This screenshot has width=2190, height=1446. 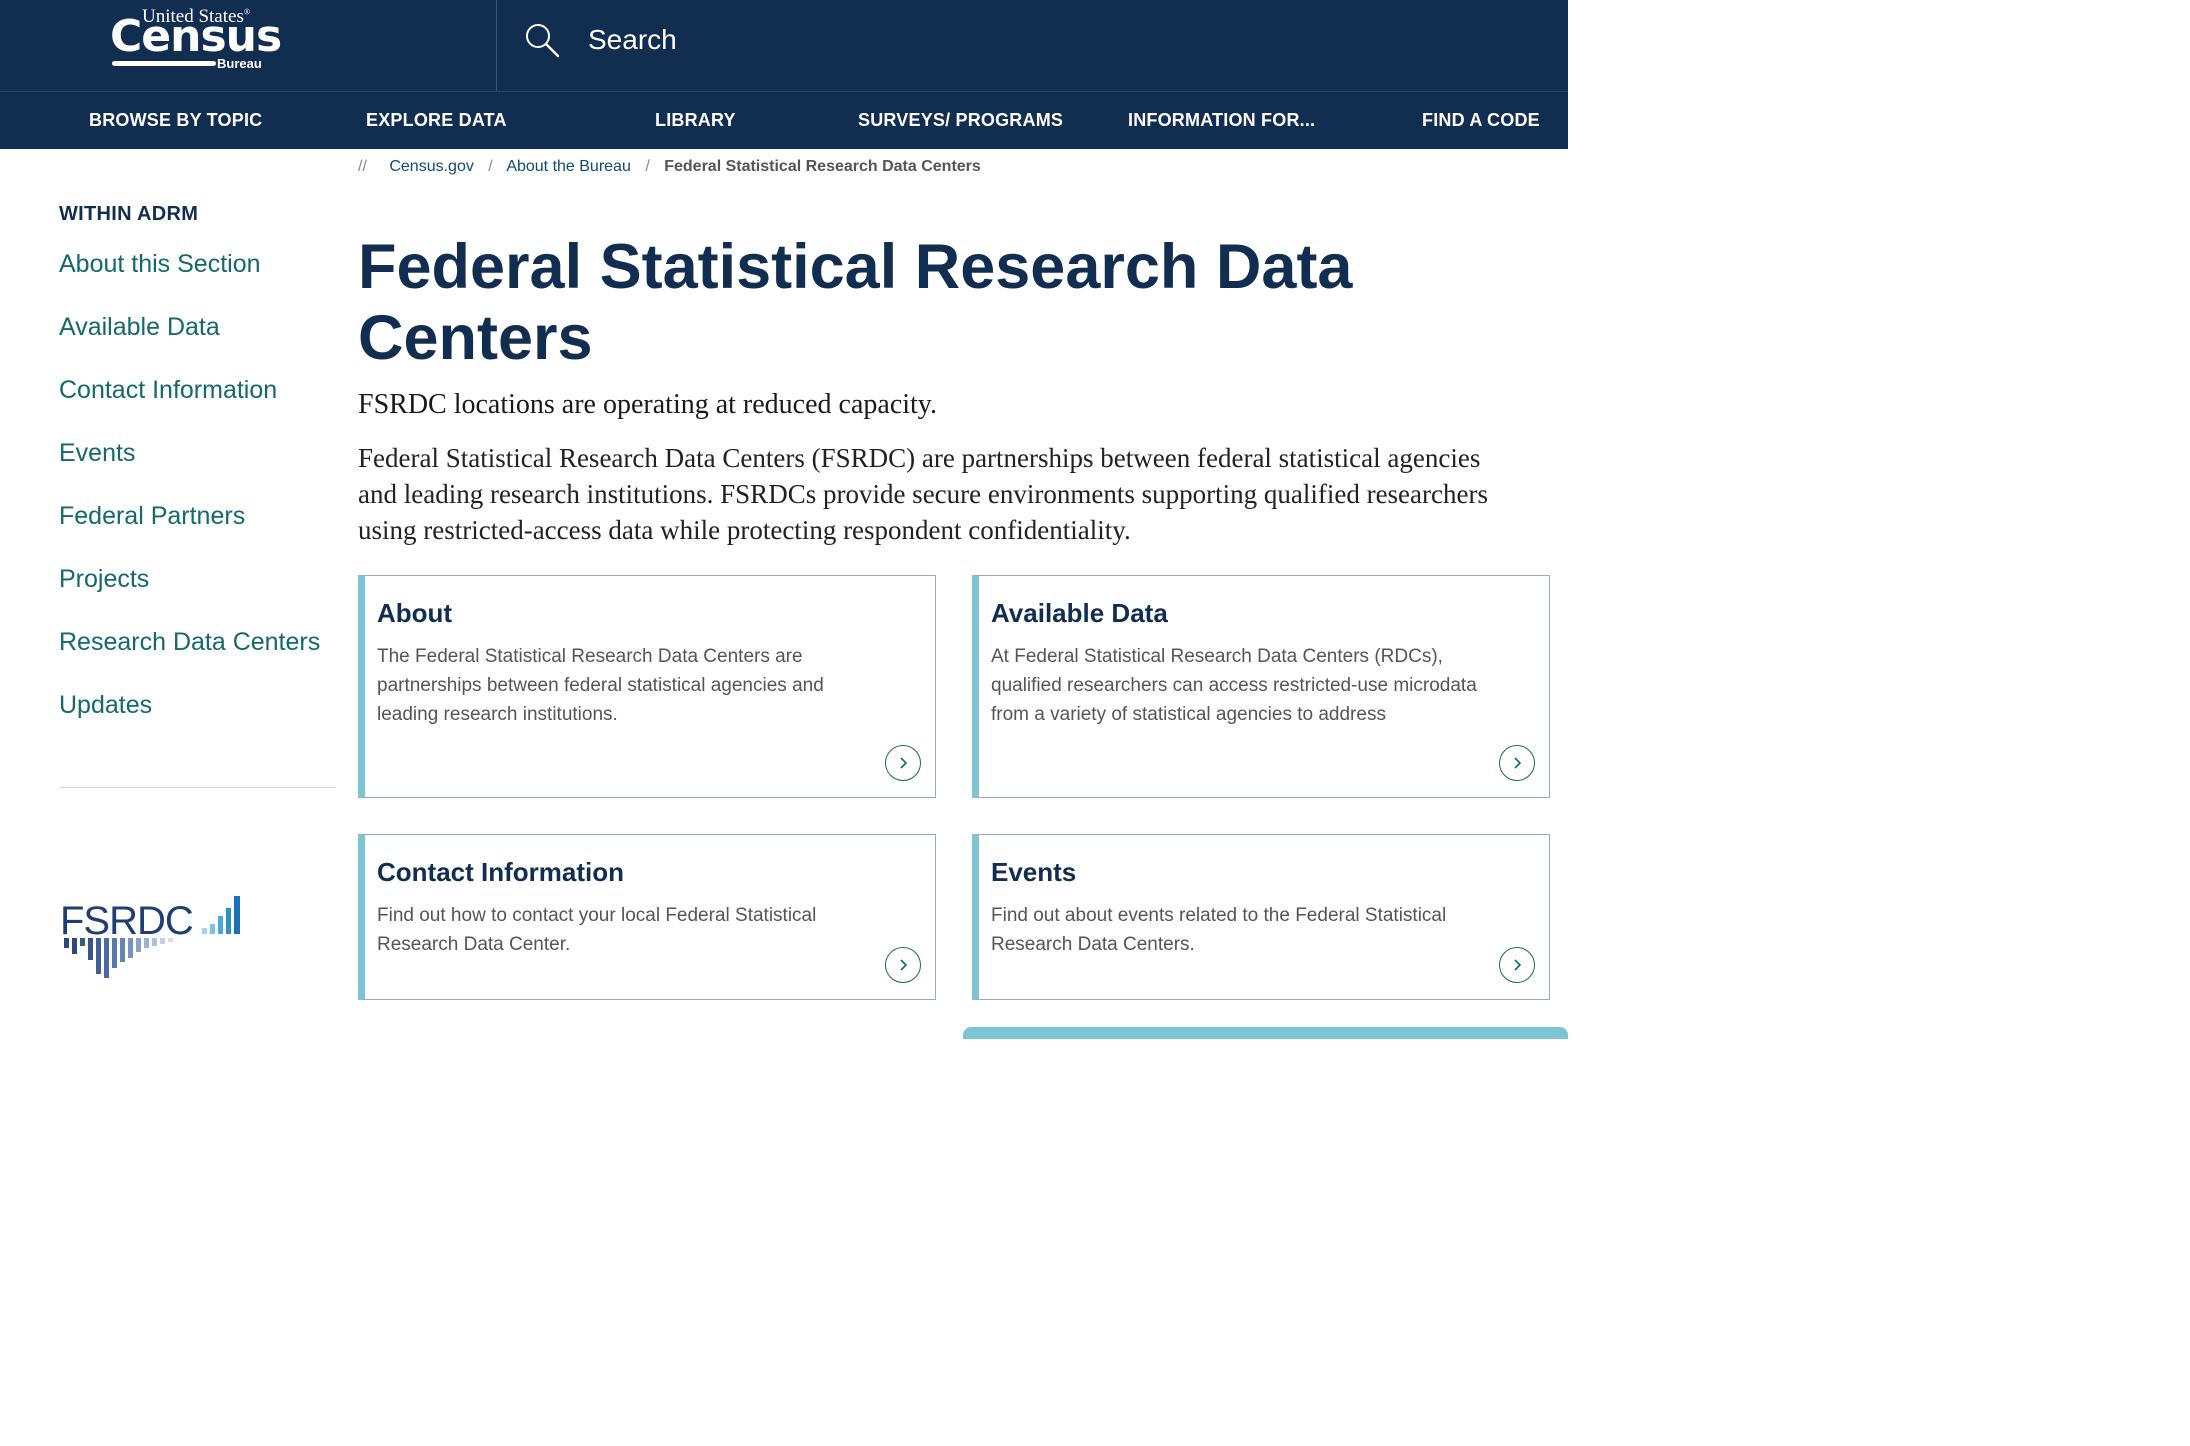 I want to click on logo-census: Census, so click(x=196, y=36).